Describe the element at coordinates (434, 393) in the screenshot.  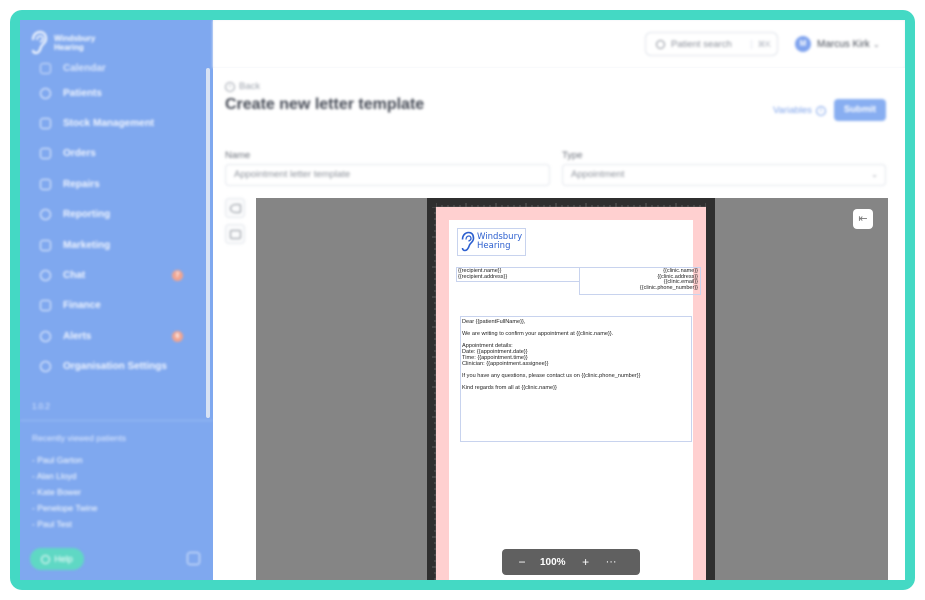
I see `vertical-ruler` at that location.